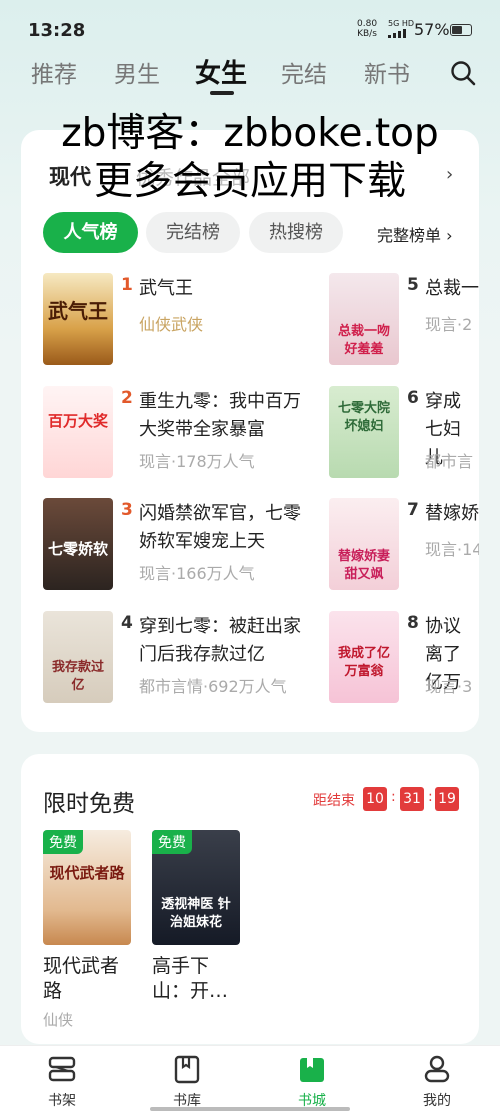 This screenshot has height=1115, width=500. What do you see at coordinates (452, 549) in the screenshot?
I see `book-meta: 现言·14` at bounding box center [452, 549].